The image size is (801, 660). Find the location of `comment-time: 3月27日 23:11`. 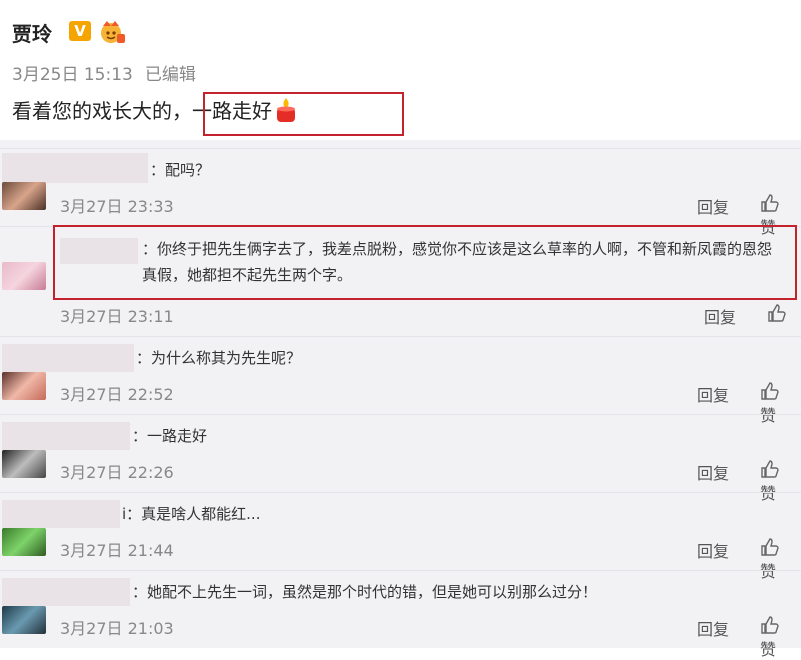

comment-time: 3月27日 23:11 is located at coordinates (117, 316).